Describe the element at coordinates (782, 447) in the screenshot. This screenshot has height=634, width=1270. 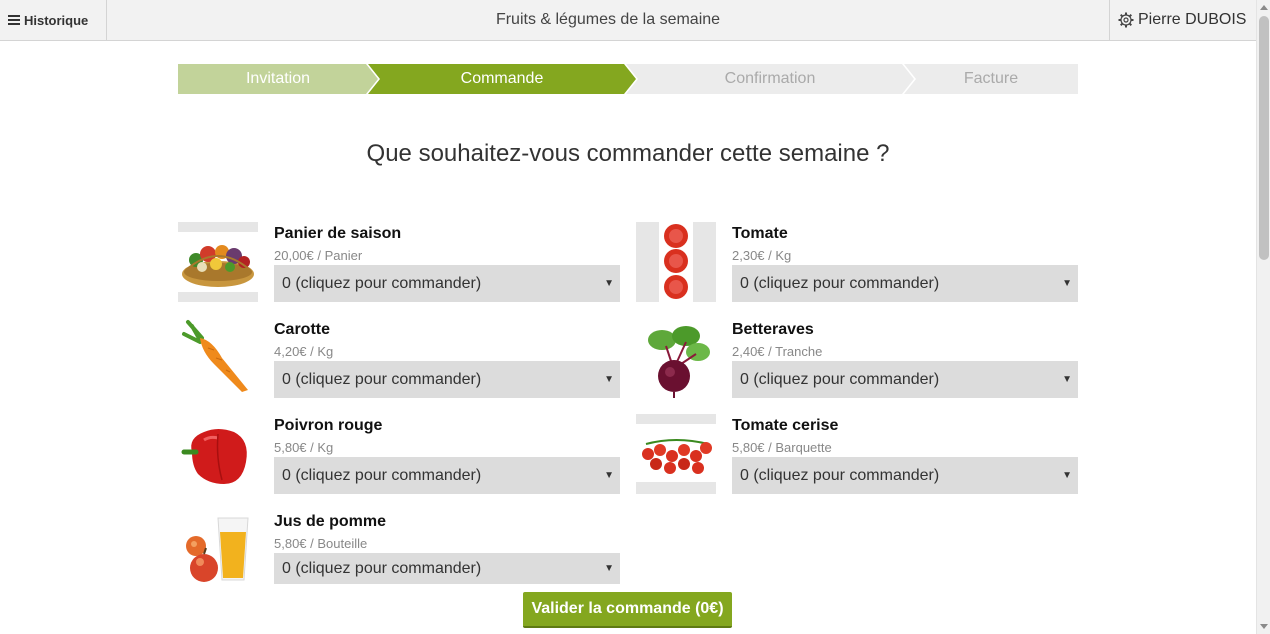
I see `product-price: 5,80€ / Barquette` at that location.